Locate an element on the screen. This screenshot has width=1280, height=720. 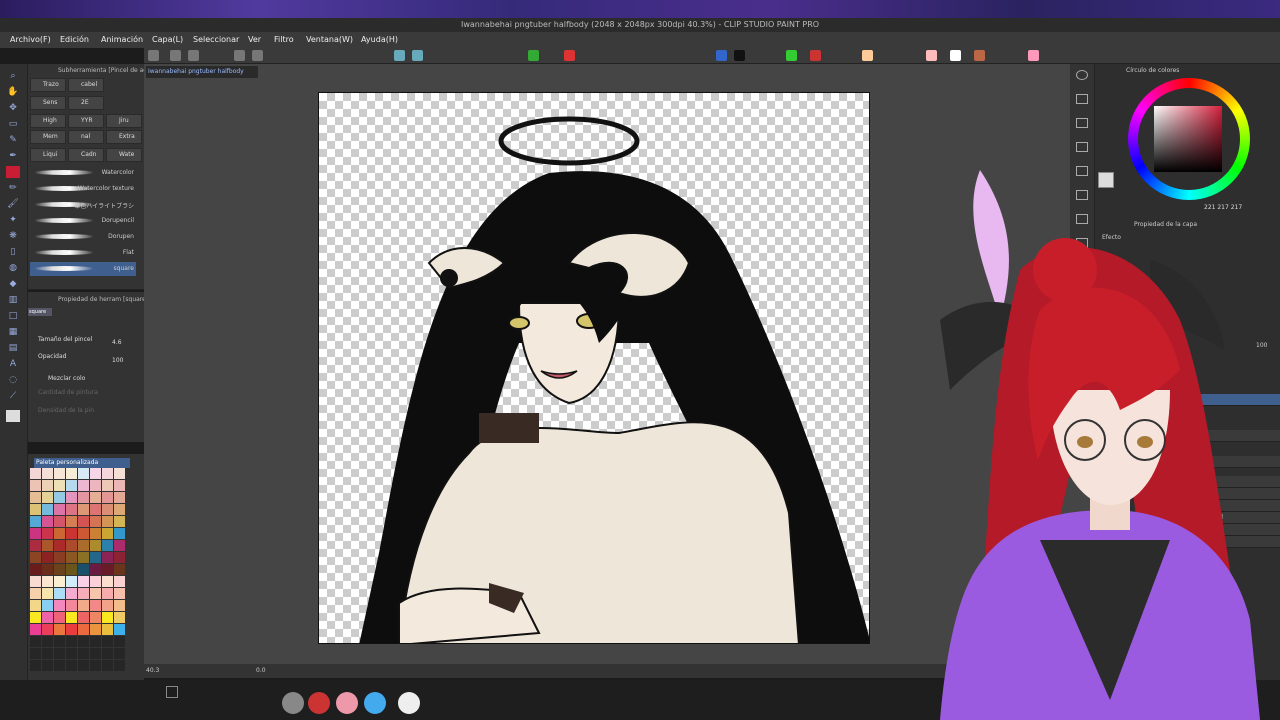
brush-tool-icon is located at coordinates (399, 55).